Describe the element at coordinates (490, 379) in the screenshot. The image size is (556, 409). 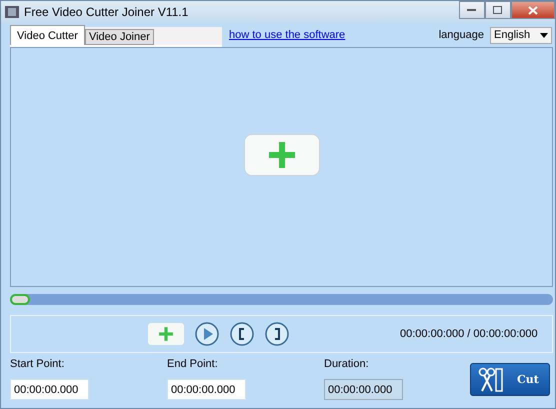
I see `scissors-icon` at that location.